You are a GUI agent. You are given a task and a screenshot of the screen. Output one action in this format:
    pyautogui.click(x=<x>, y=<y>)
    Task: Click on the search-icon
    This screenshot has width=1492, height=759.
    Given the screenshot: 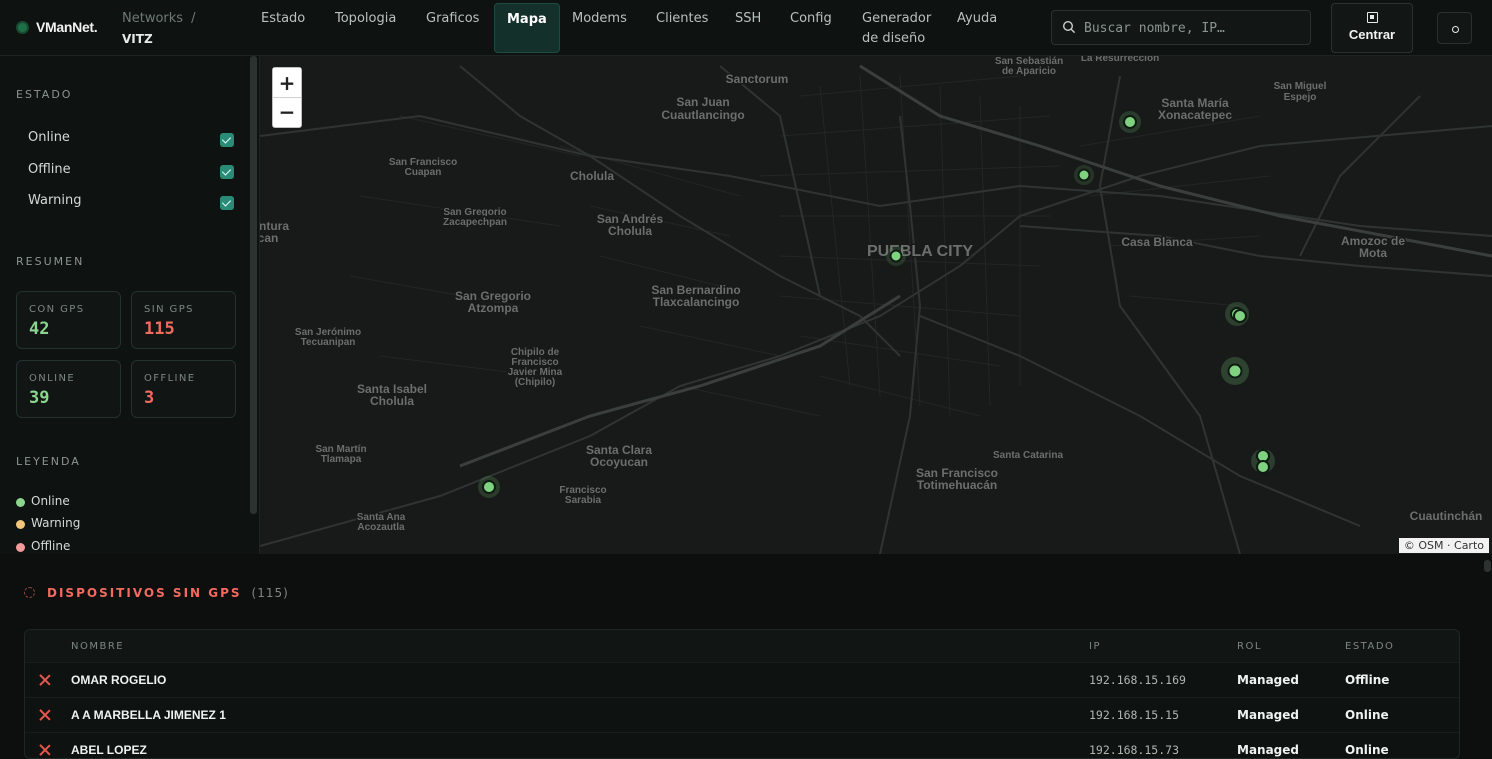 What is the action you would take?
    pyautogui.click(x=1069, y=27)
    